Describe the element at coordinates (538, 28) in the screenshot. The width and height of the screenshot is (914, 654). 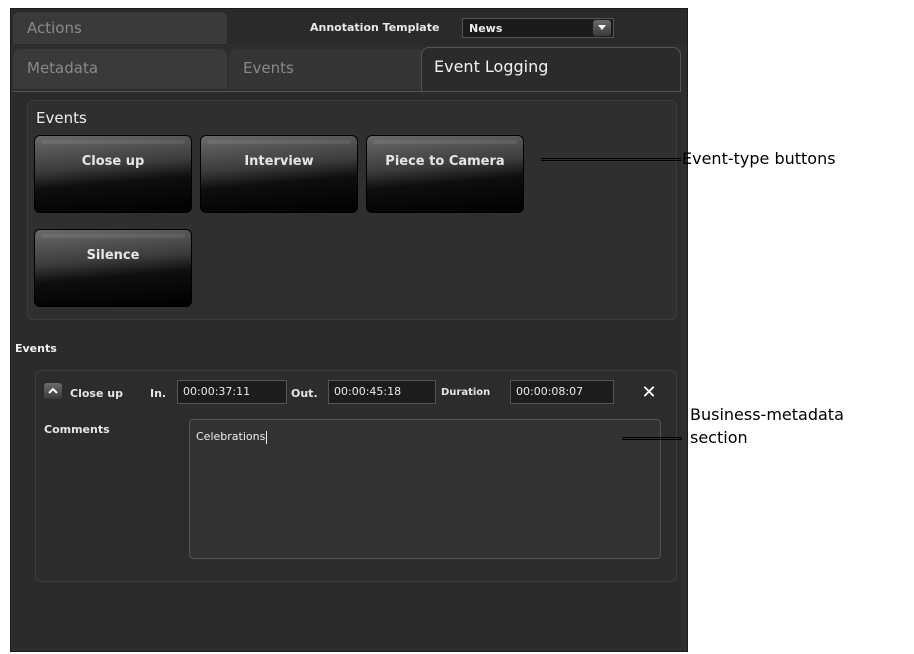
I see `annotation-template-select: News` at that location.